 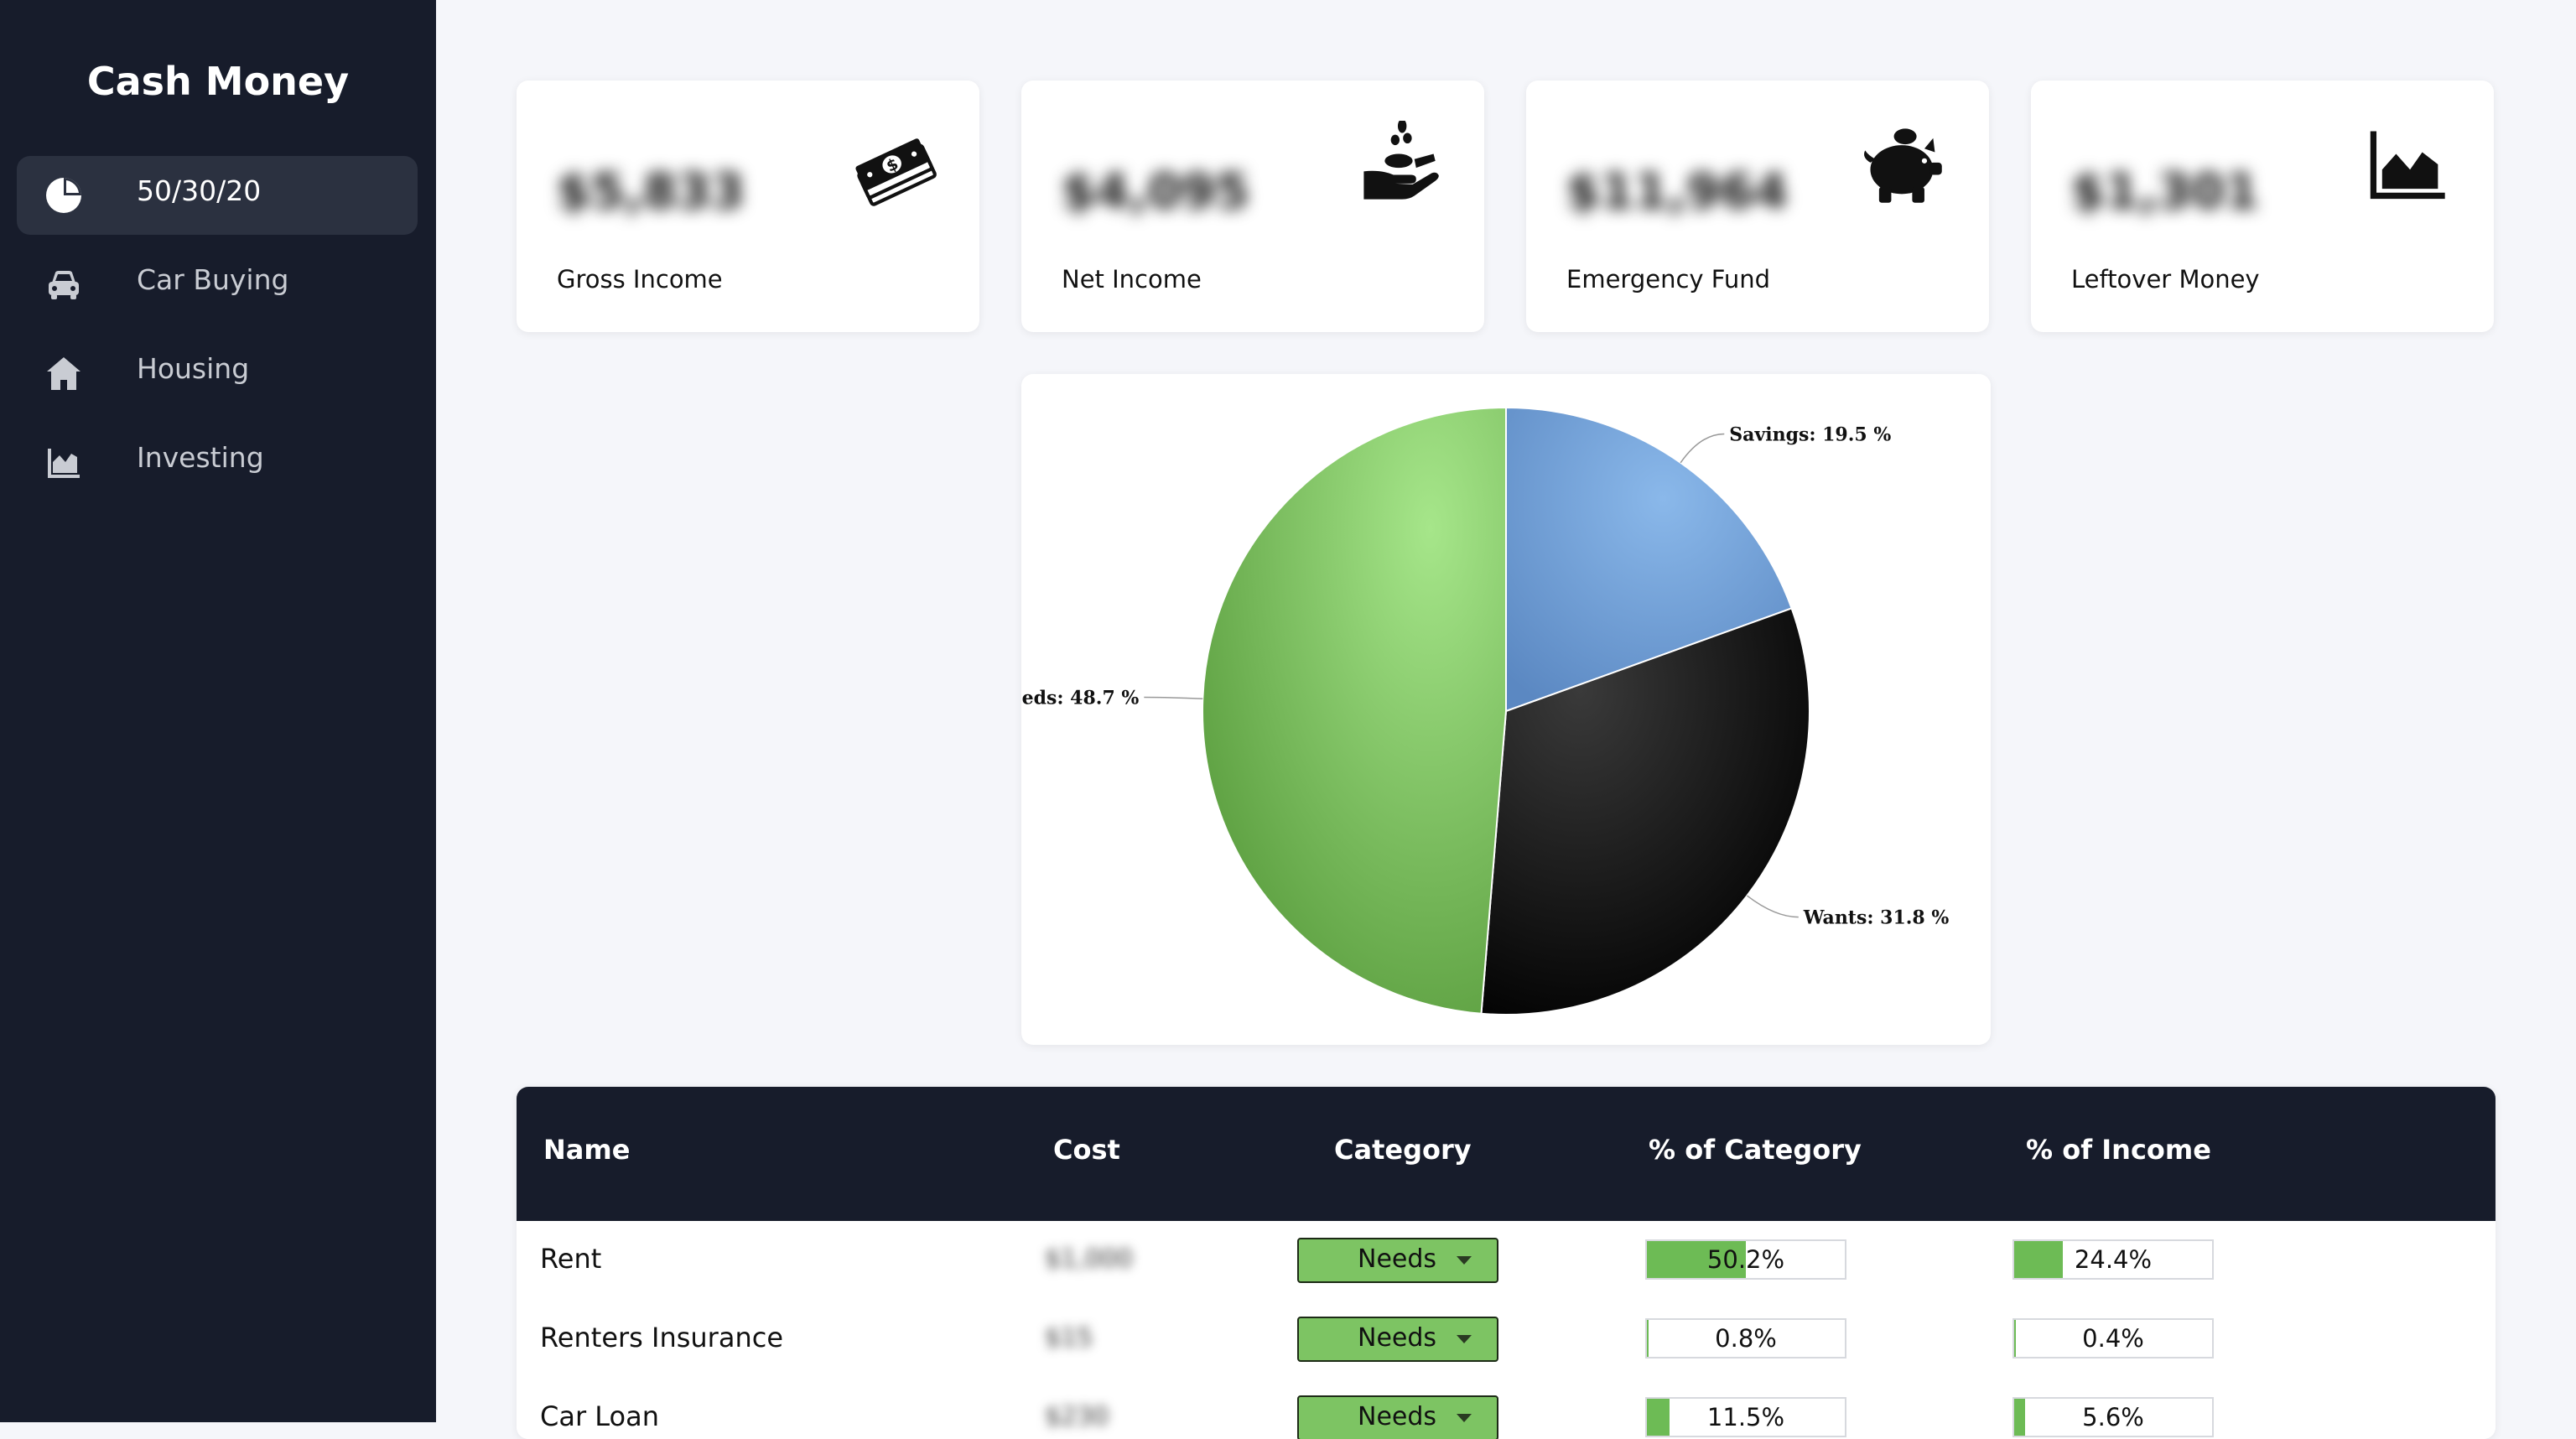 I want to click on pct-category-text: 11.5%, so click(x=1745, y=1417).